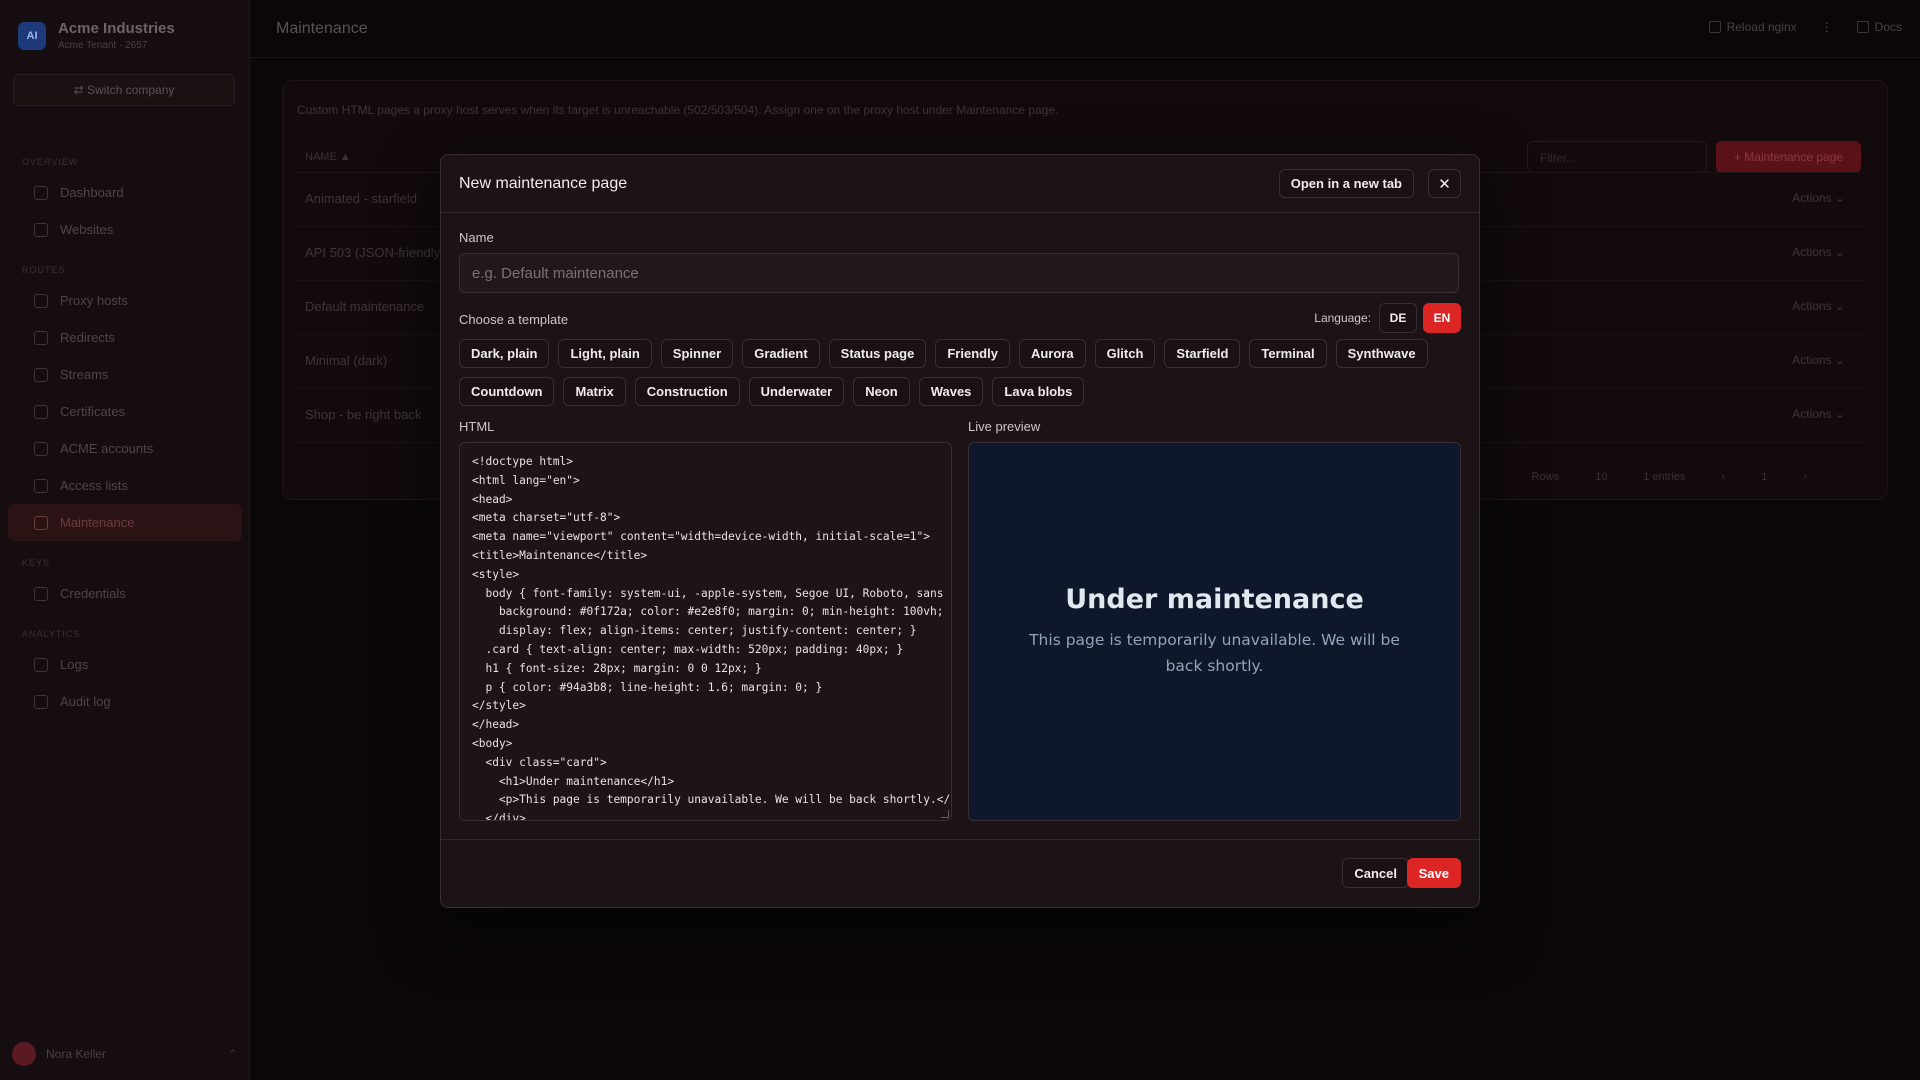 The image size is (1920, 1080). I want to click on template-starfield-button: Starfield, so click(1202, 353).